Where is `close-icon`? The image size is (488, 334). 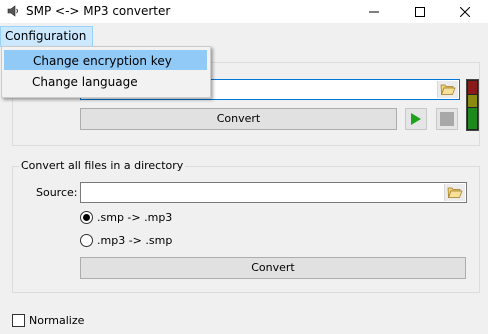 close-icon is located at coordinates (465, 11).